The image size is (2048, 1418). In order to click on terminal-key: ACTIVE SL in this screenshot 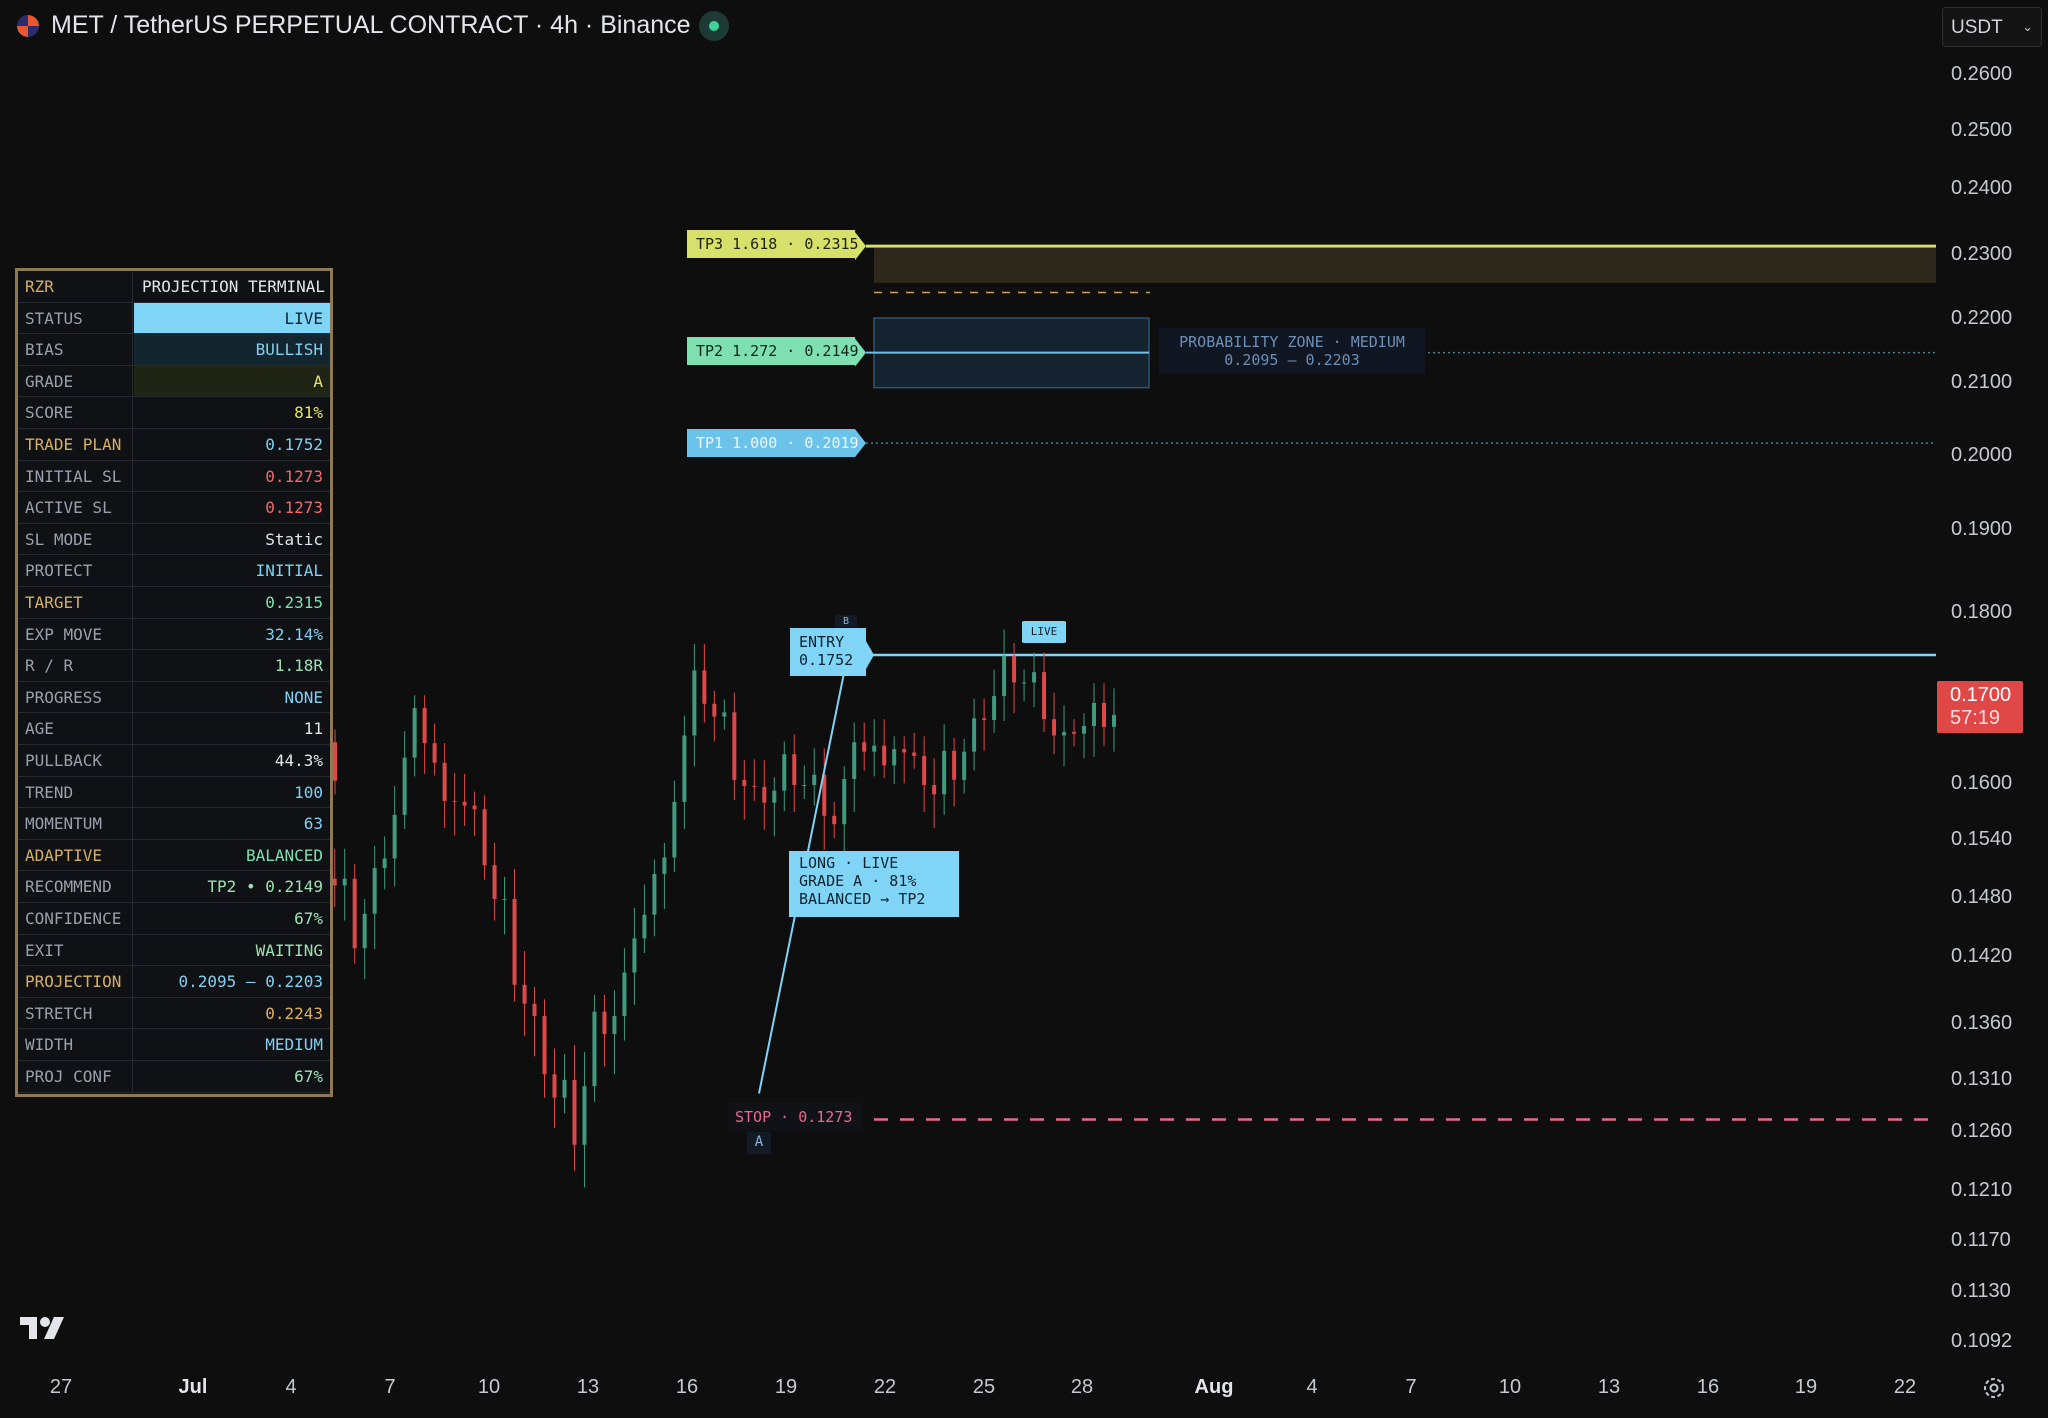, I will do `click(75, 507)`.